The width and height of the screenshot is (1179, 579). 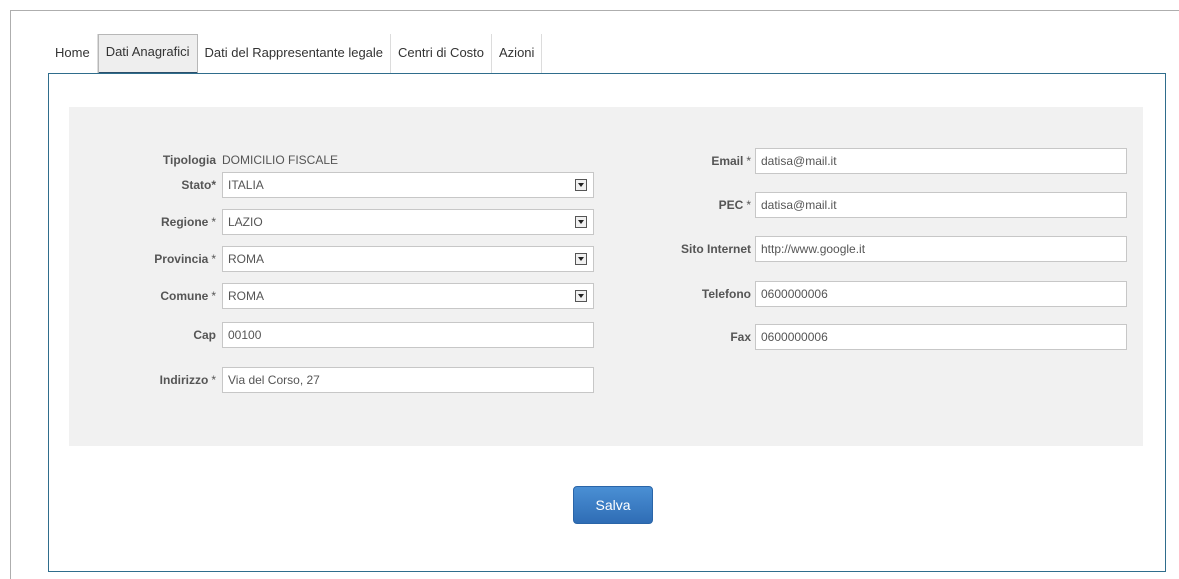 I want to click on pec-row: PEC * datisa@mail.it, so click(x=869, y=205).